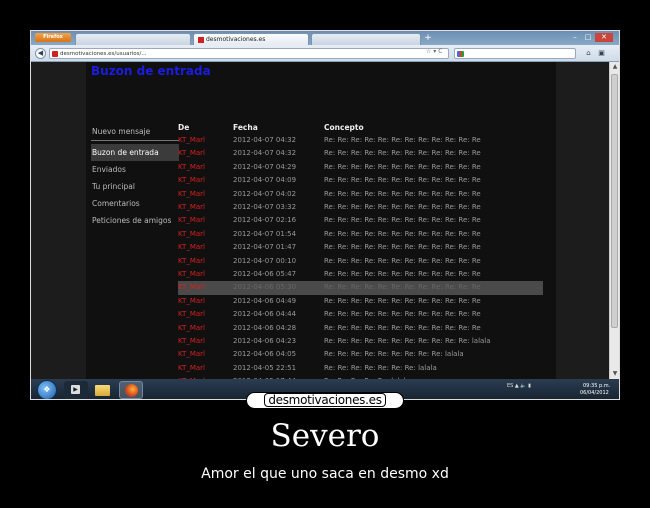 This screenshot has height=508, width=650. What do you see at coordinates (604, 37) in the screenshot?
I see `close-icon: ✕` at bounding box center [604, 37].